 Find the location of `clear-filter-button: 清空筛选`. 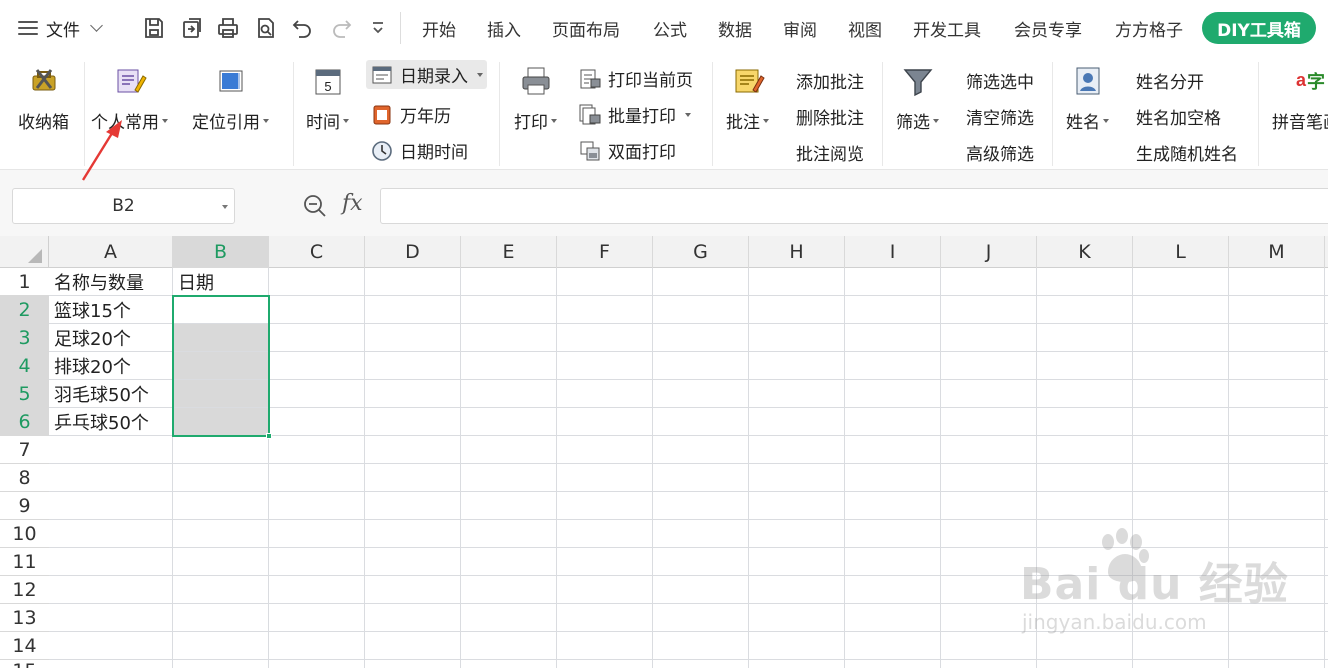

clear-filter-button: 清空筛选 is located at coordinates (1000, 116).